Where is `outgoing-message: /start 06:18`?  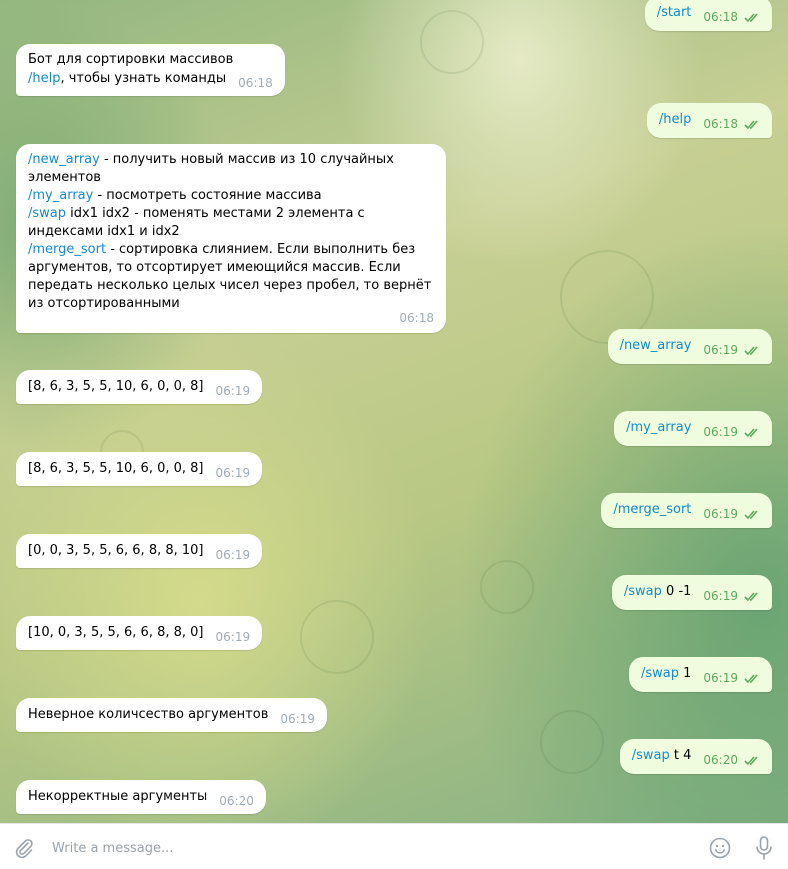
outgoing-message: /start 06:18 is located at coordinates (708, 15).